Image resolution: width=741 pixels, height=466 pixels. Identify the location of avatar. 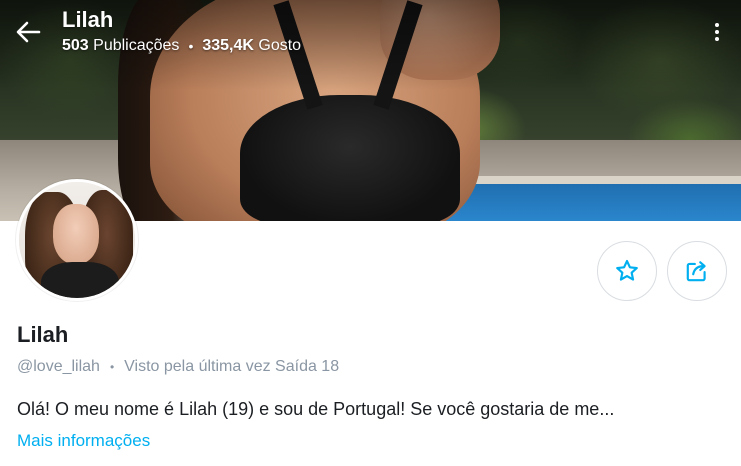
(77, 240).